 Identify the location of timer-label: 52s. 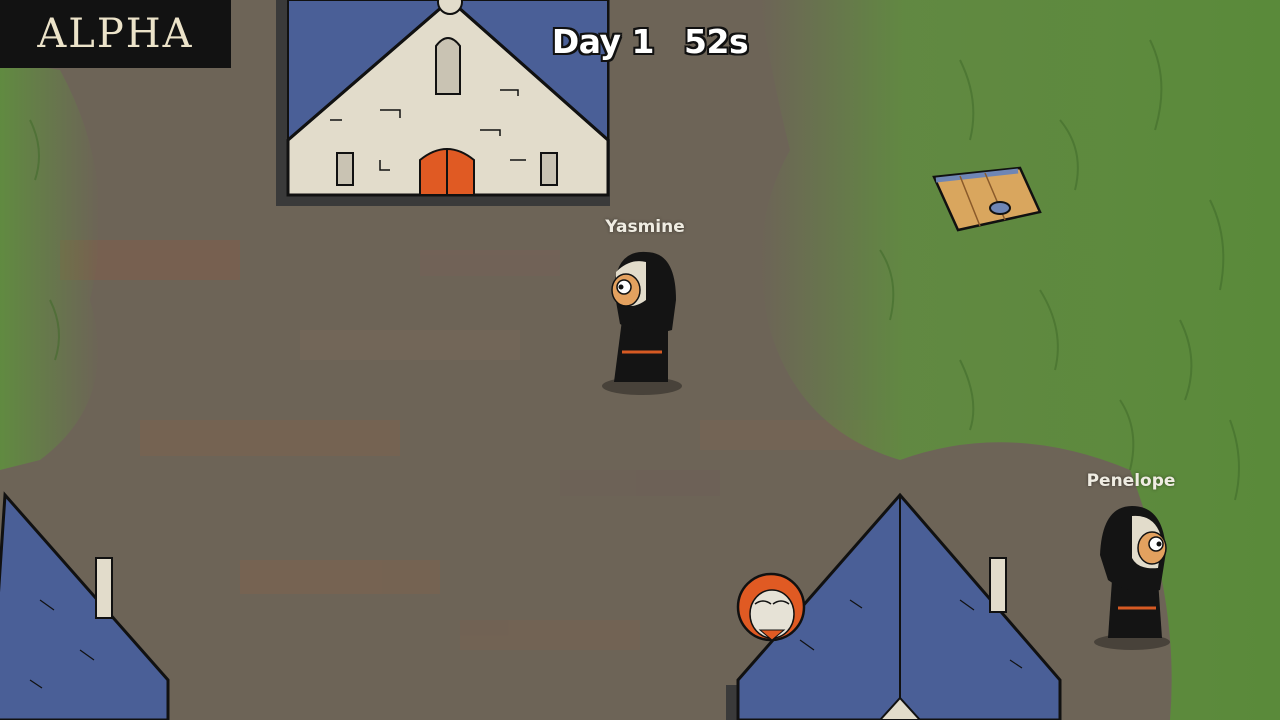
(716, 41).